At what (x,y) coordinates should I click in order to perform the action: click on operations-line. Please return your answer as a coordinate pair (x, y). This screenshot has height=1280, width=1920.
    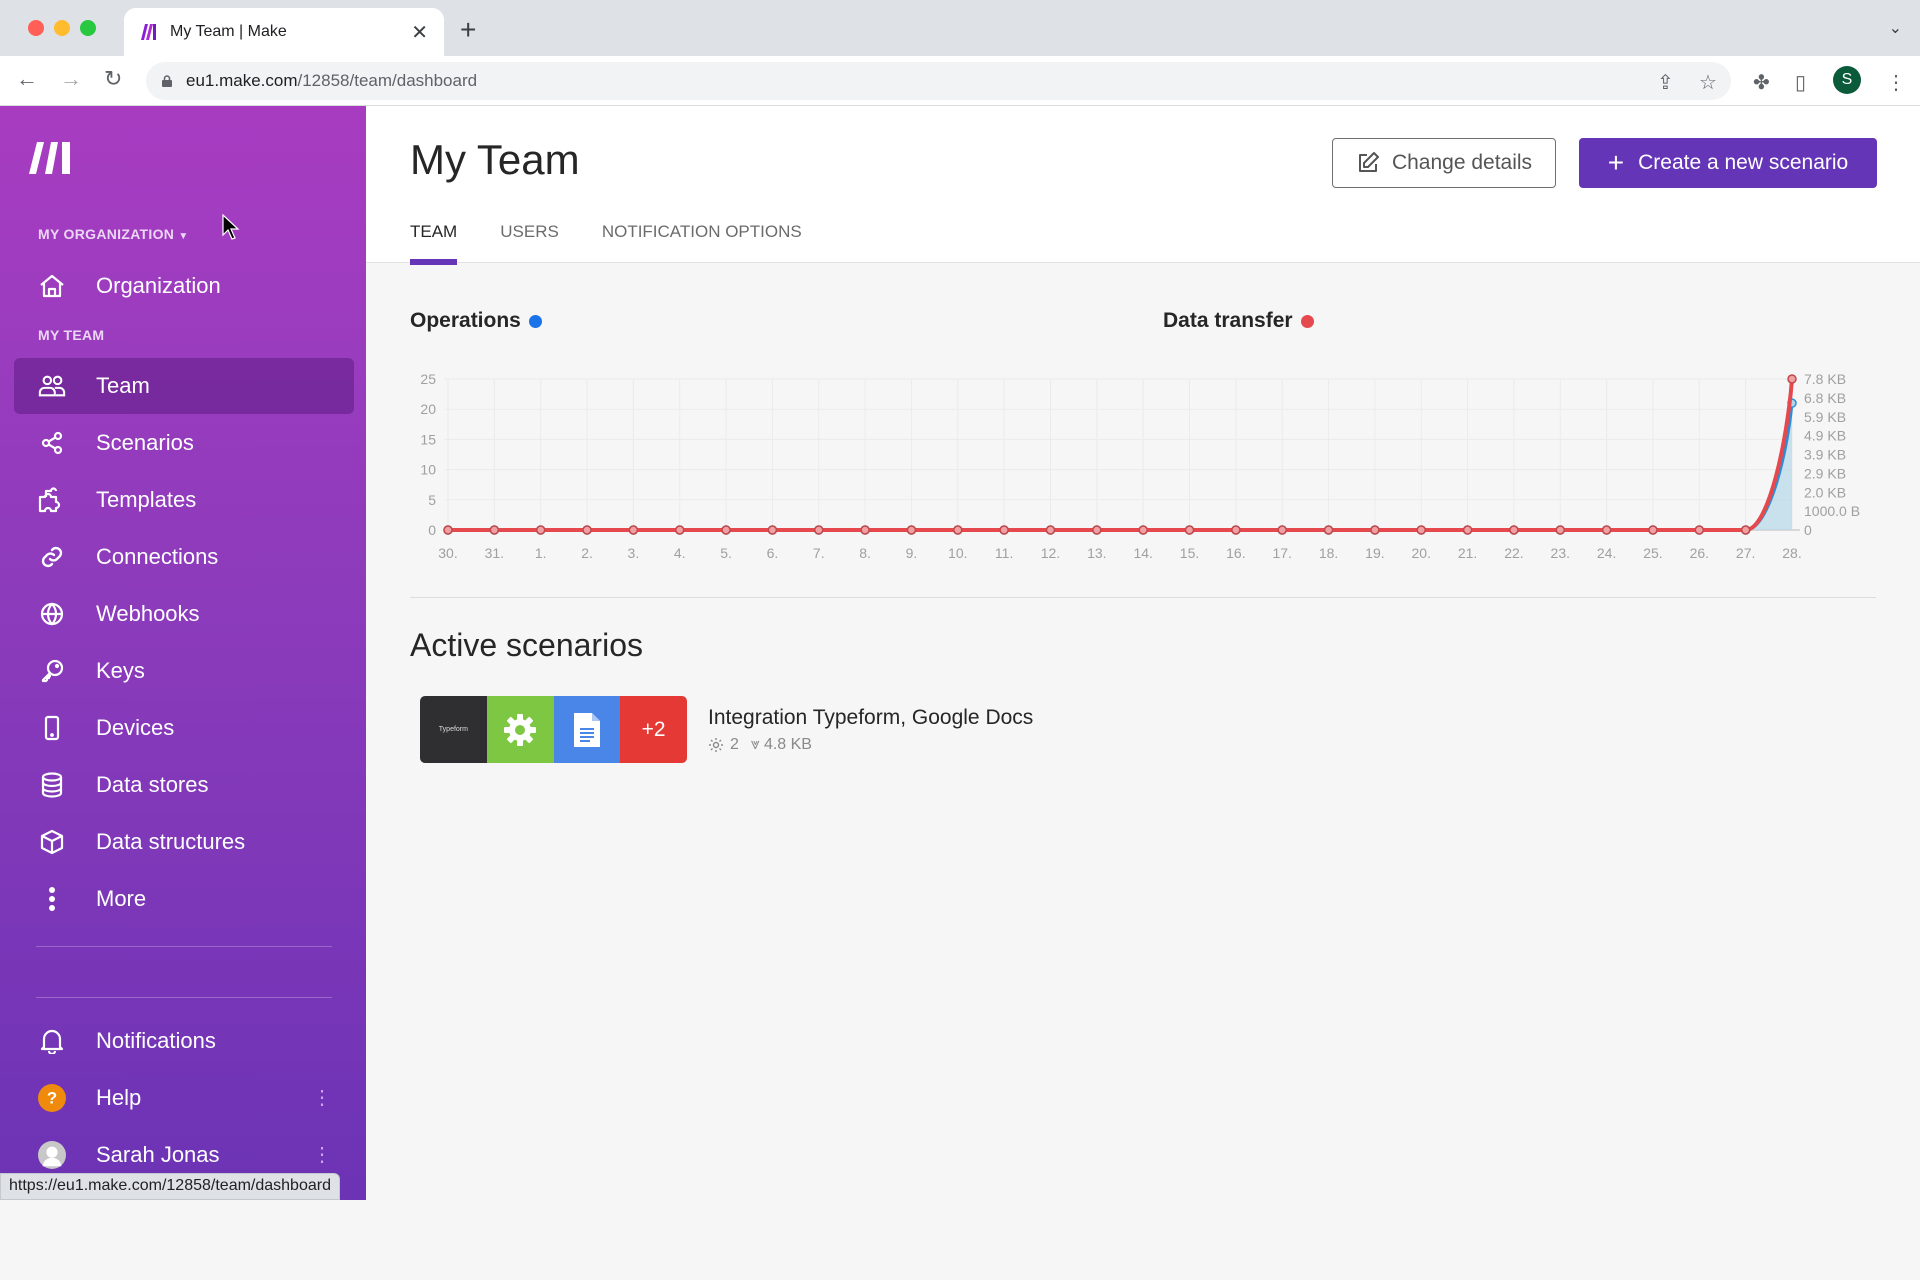
    Looking at the image, I should click on (1121, 467).